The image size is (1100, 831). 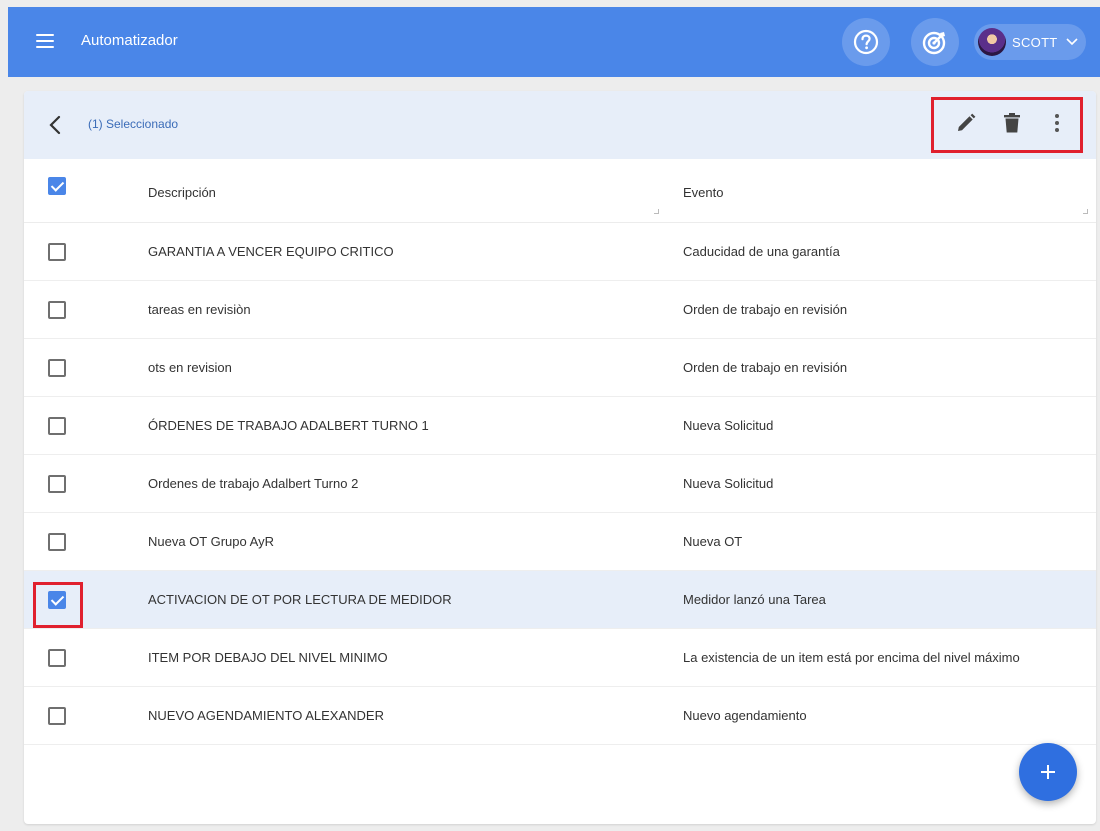 I want to click on trash-icon, so click(x=1012, y=123).